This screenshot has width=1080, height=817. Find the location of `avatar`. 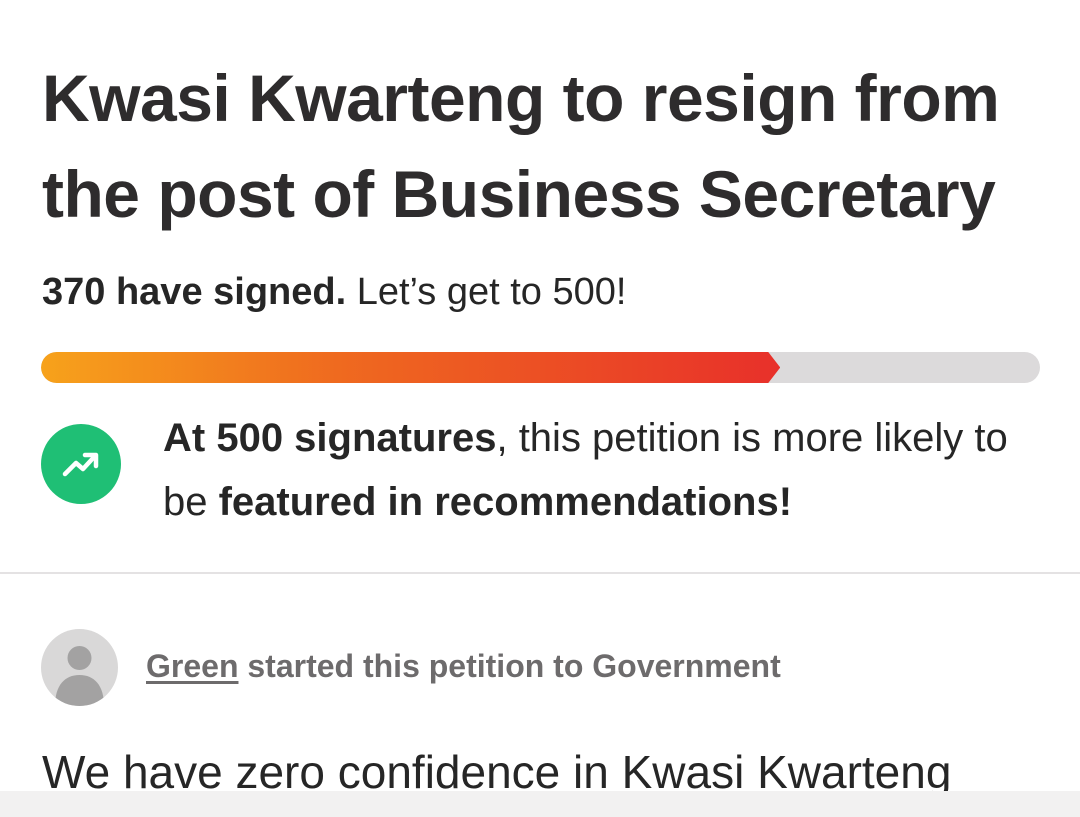

avatar is located at coordinates (79, 667).